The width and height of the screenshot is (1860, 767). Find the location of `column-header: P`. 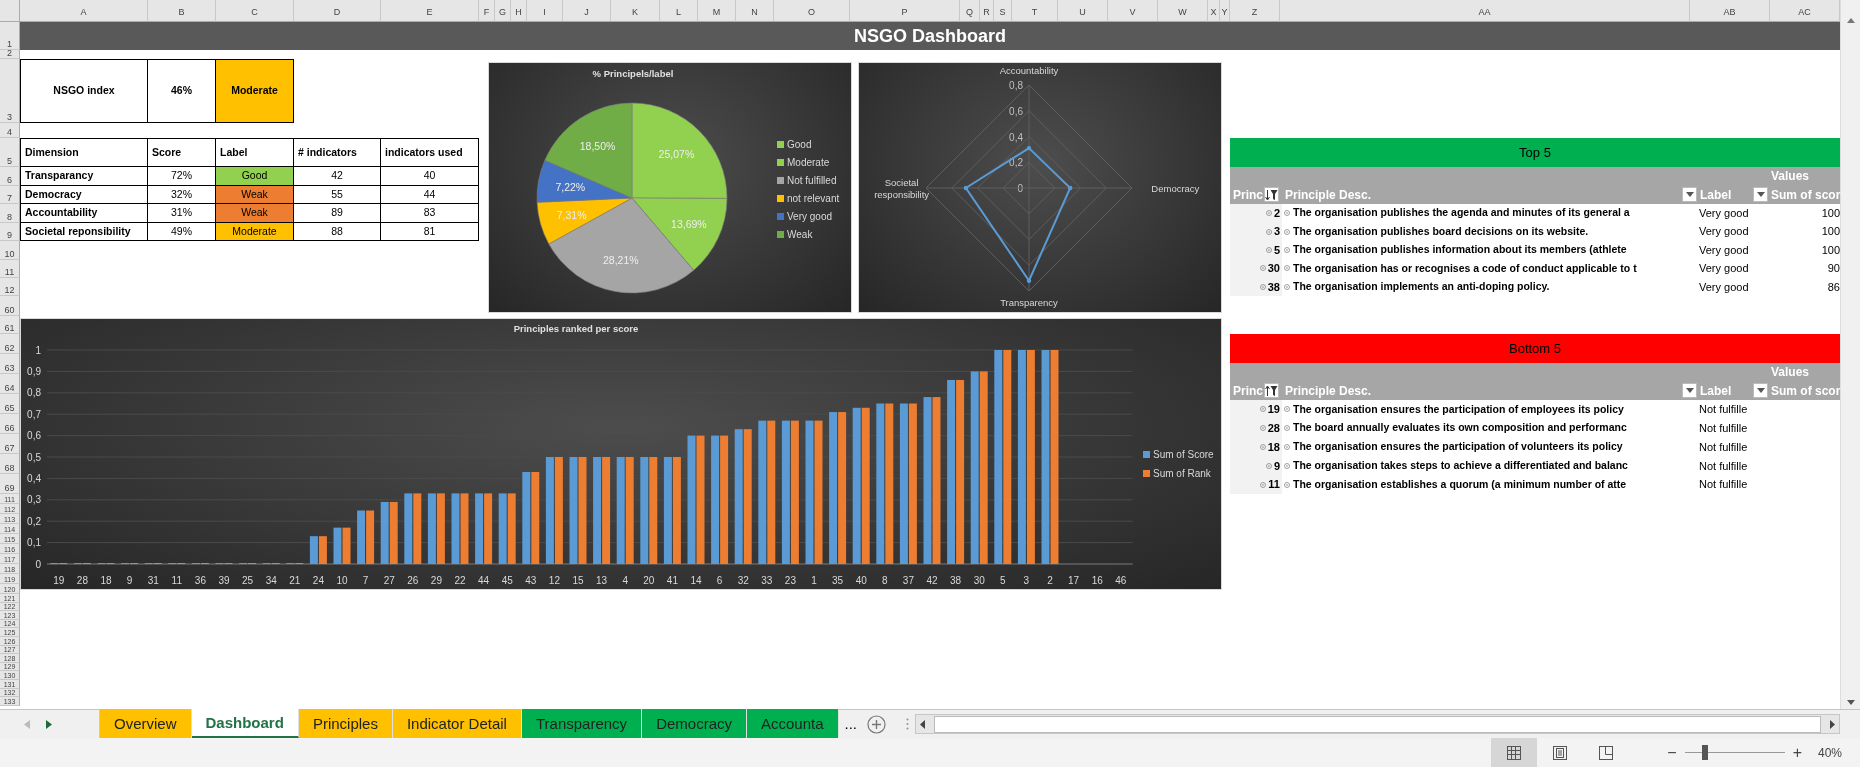

column-header: P is located at coordinates (905, 11).